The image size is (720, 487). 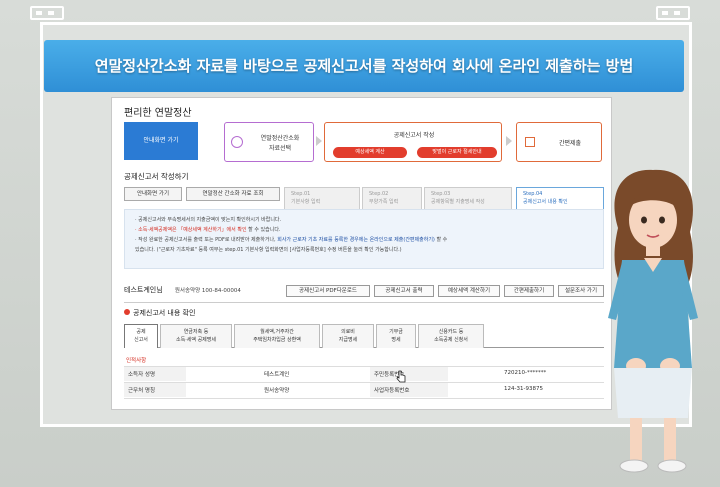 I want to click on guide-button: 안내화면 가기, so click(x=153, y=194).